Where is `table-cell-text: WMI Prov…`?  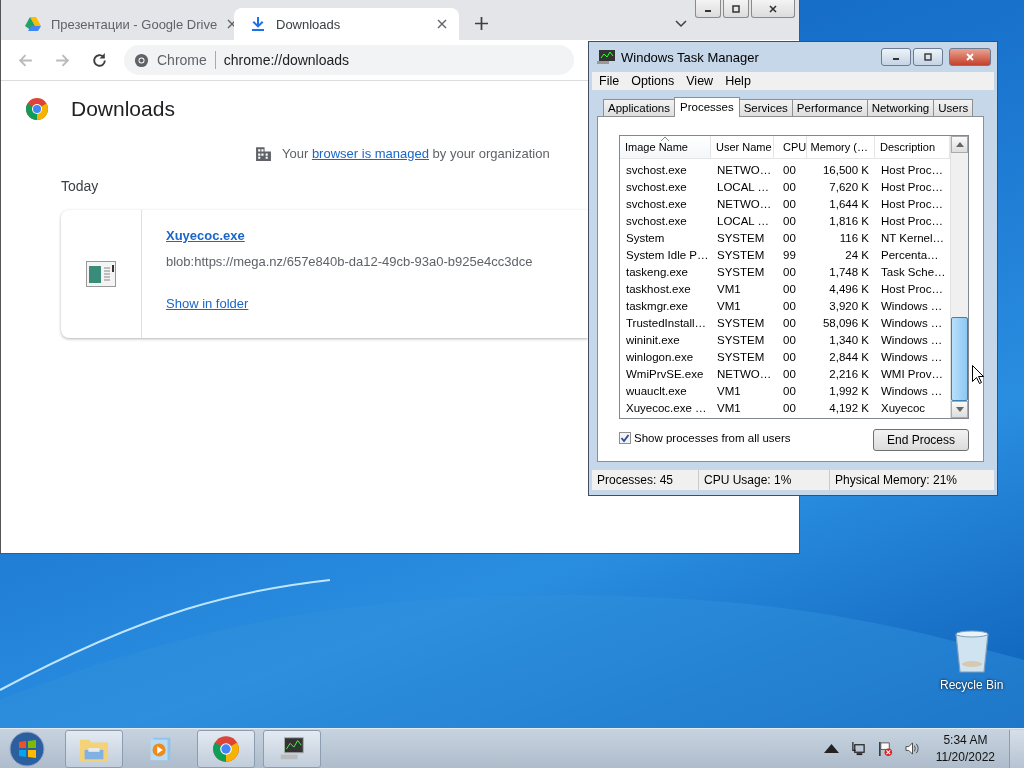
table-cell-text: WMI Prov… is located at coordinates (912, 373).